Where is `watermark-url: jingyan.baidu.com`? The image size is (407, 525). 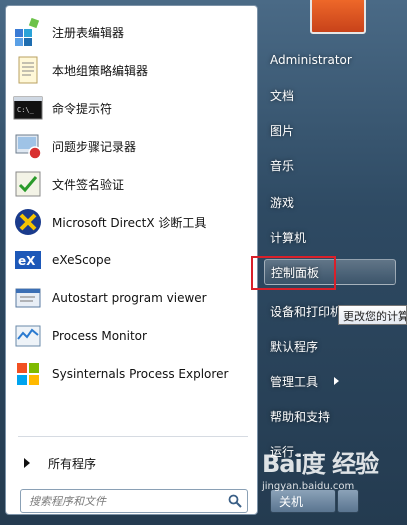 watermark-url: jingyan.baidu.com is located at coordinates (308, 486).